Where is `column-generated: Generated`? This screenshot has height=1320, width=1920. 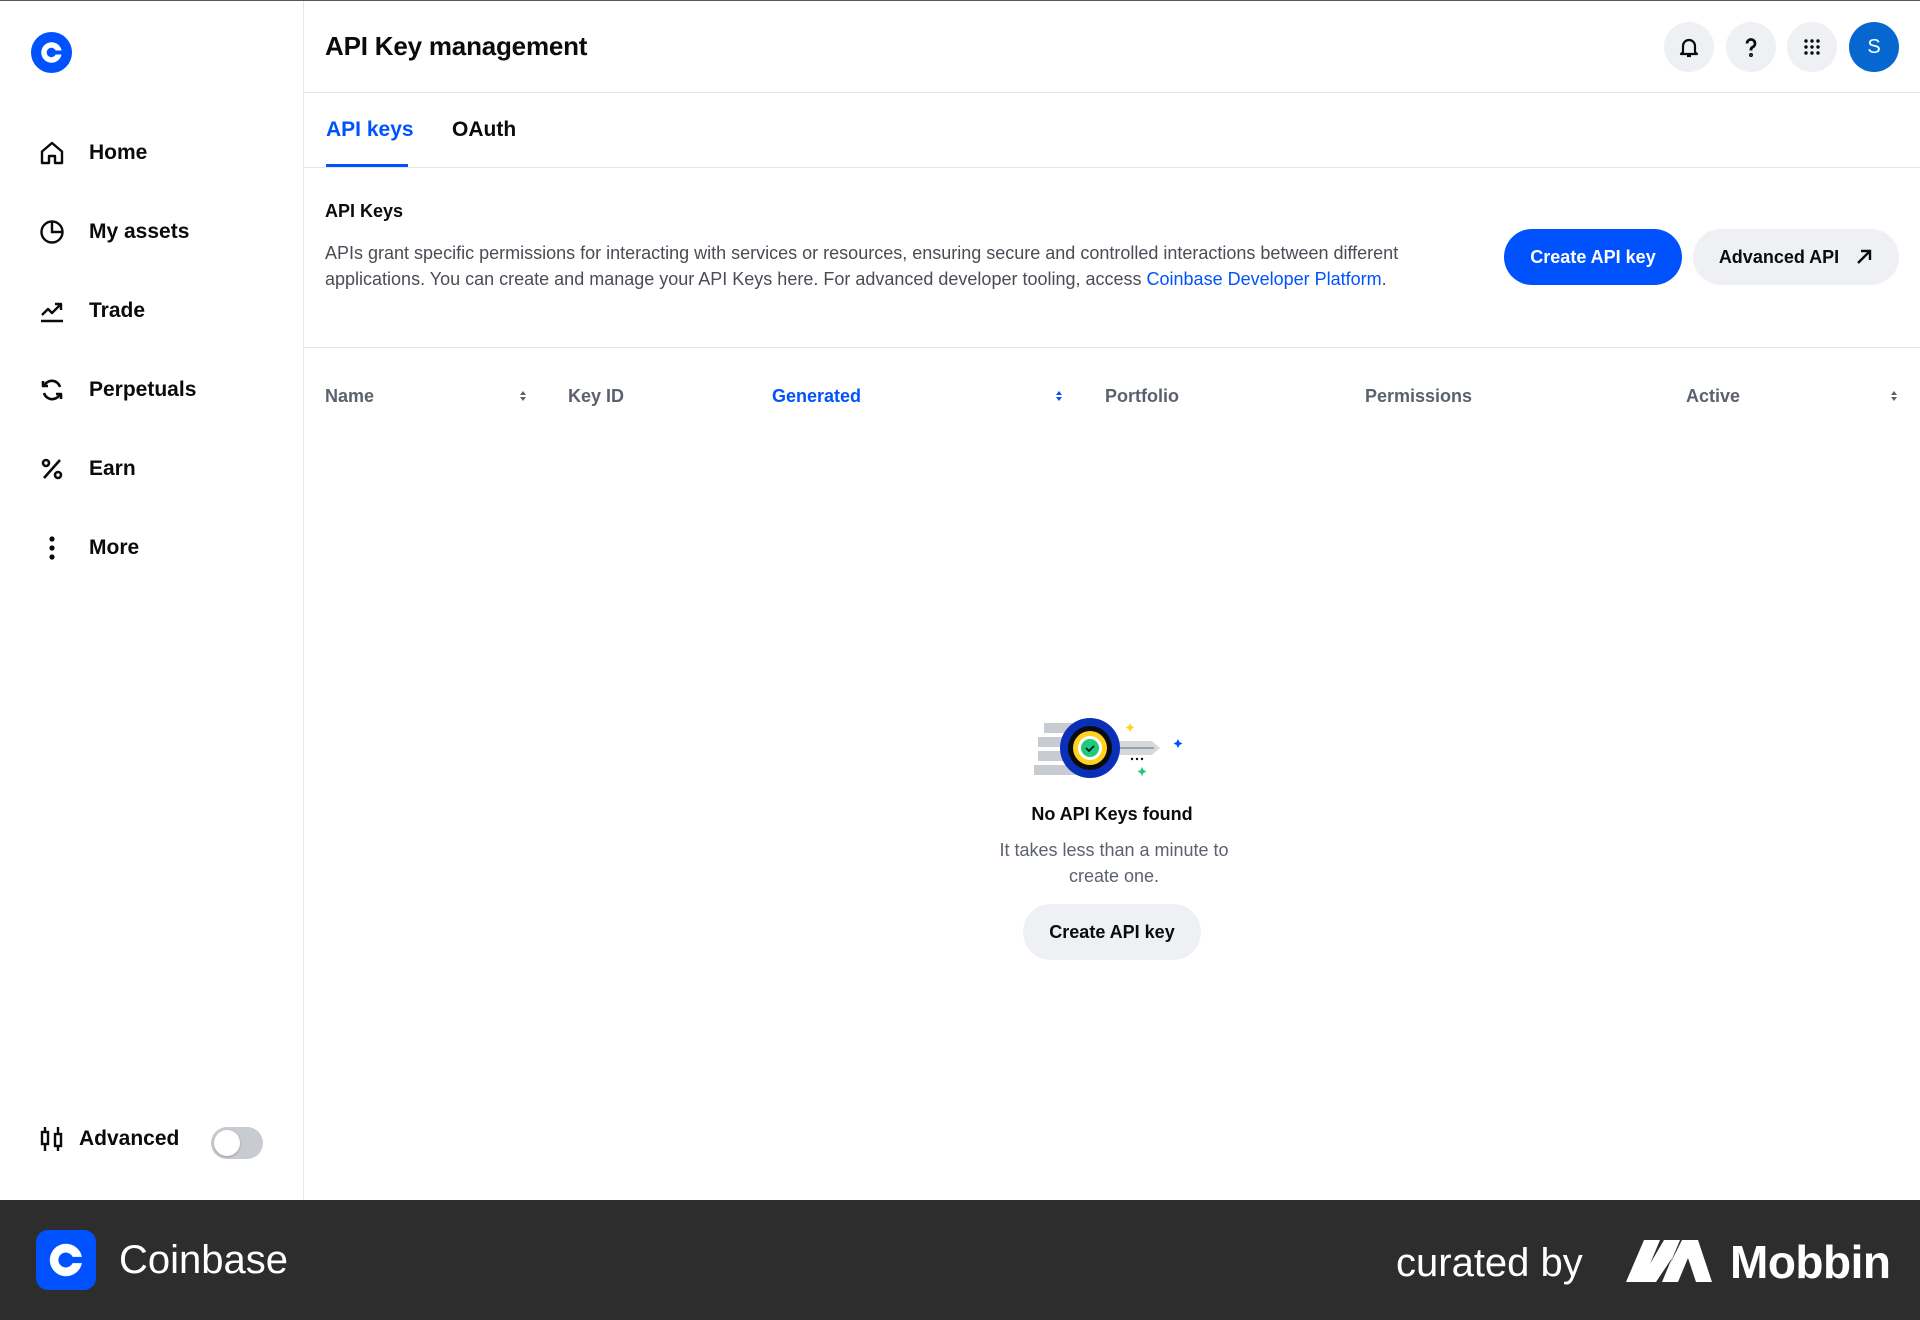
column-generated: Generated is located at coordinates (816, 396).